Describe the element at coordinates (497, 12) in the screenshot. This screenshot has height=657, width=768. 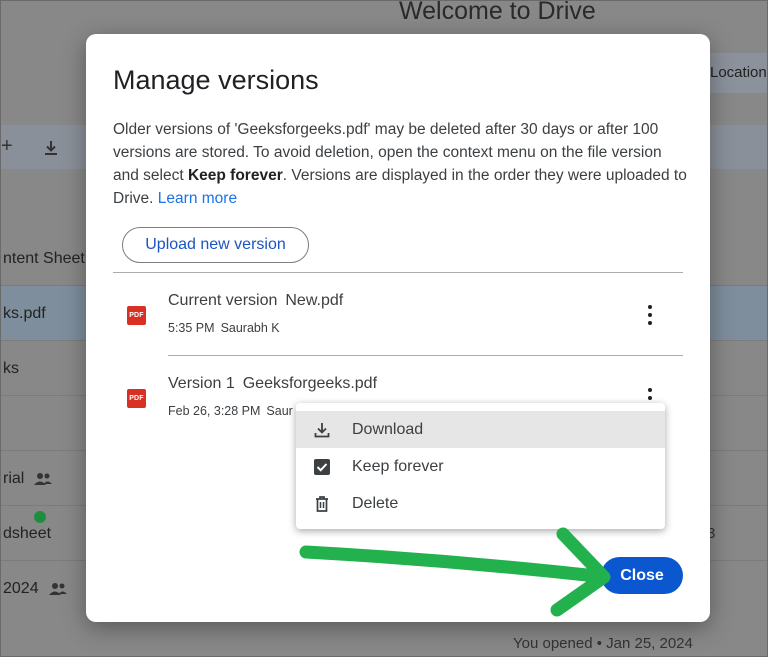
I see `drive-welcome-title: Welcome to Drive` at that location.